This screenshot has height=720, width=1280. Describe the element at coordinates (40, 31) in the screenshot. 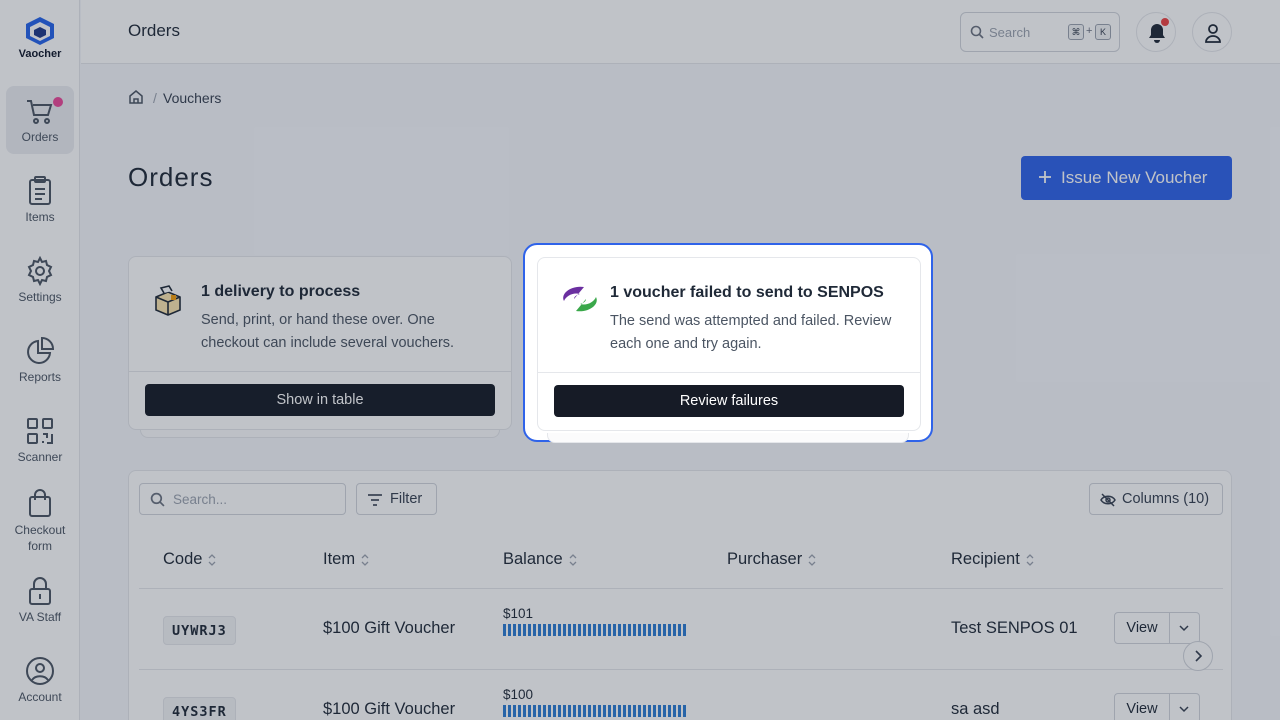

I see `vaocher-logo-icon` at that location.